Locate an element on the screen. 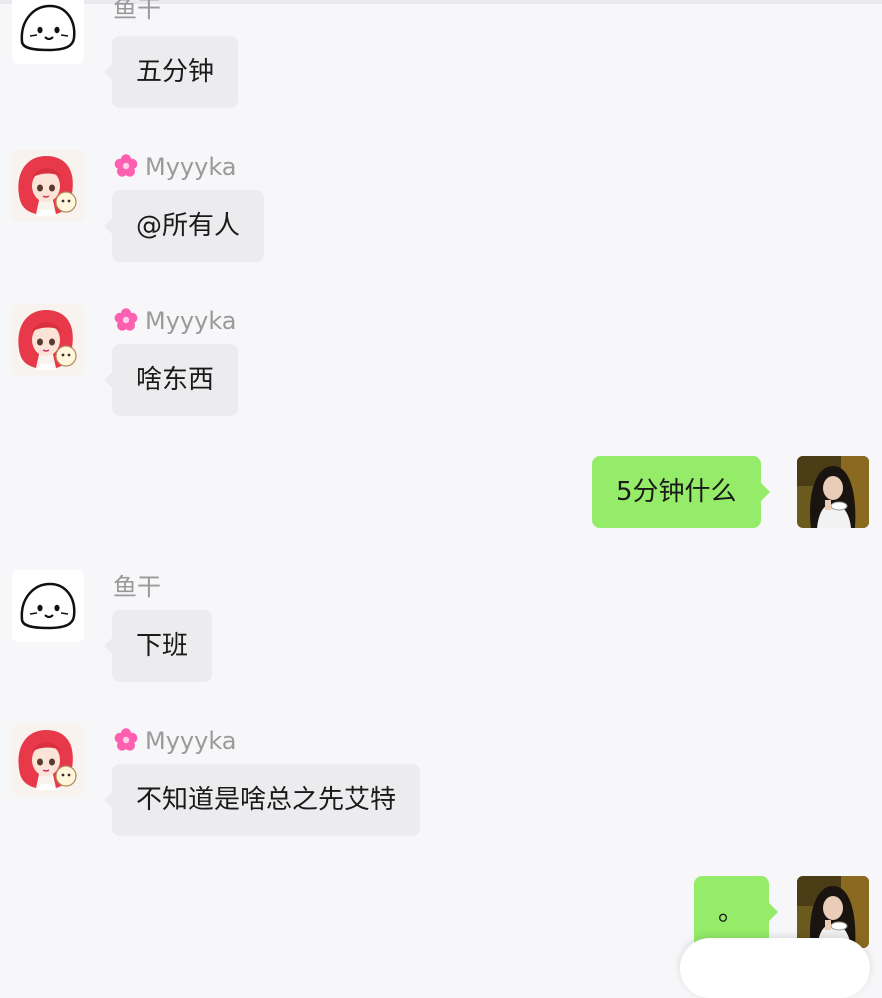 The image size is (882, 998). message-bubble: 五分钟 is located at coordinates (171, 72).